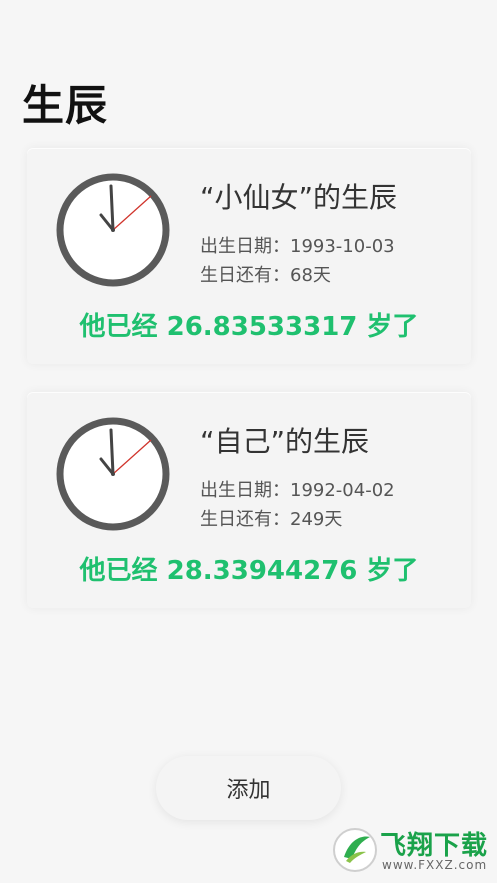  What do you see at coordinates (249, 571) in the screenshot?
I see `age-text: 他已经 28.33944276 岁了` at bounding box center [249, 571].